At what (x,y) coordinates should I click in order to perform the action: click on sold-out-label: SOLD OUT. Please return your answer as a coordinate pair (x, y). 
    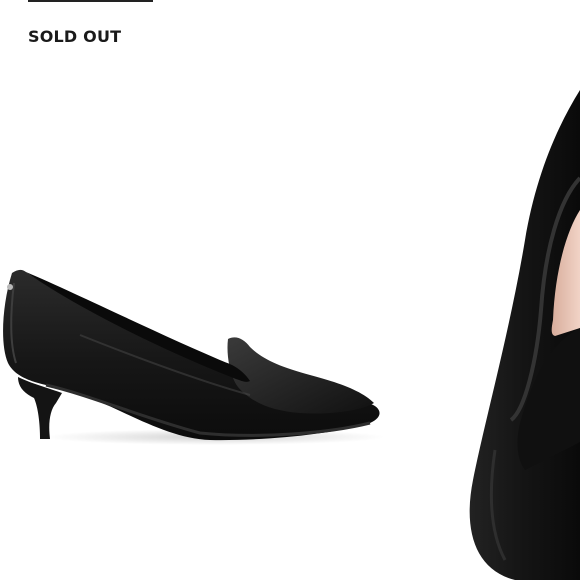
    Looking at the image, I should click on (75, 36).